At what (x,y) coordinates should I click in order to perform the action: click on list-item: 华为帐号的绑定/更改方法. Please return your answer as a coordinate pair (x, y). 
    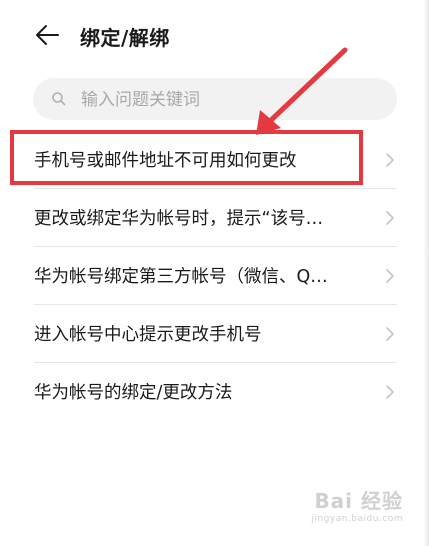
    Looking at the image, I should click on (214, 392).